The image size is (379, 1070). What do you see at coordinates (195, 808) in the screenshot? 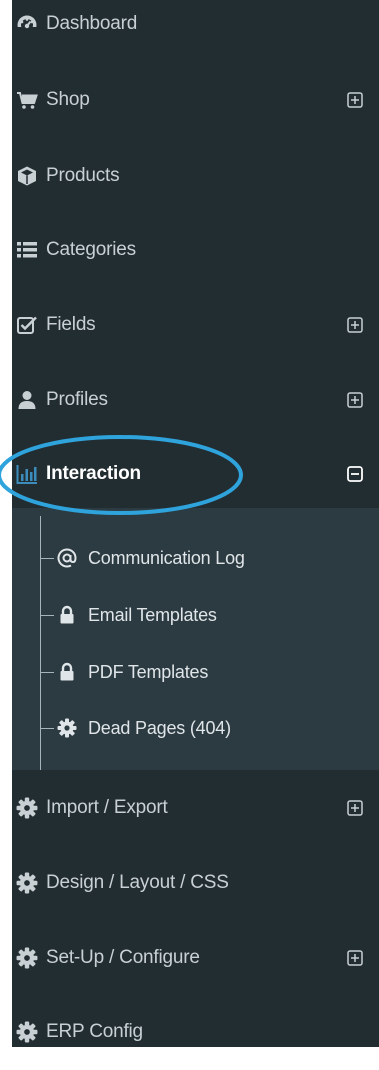
I see `sidebar-item-import-export: Import / Export` at bounding box center [195, 808].